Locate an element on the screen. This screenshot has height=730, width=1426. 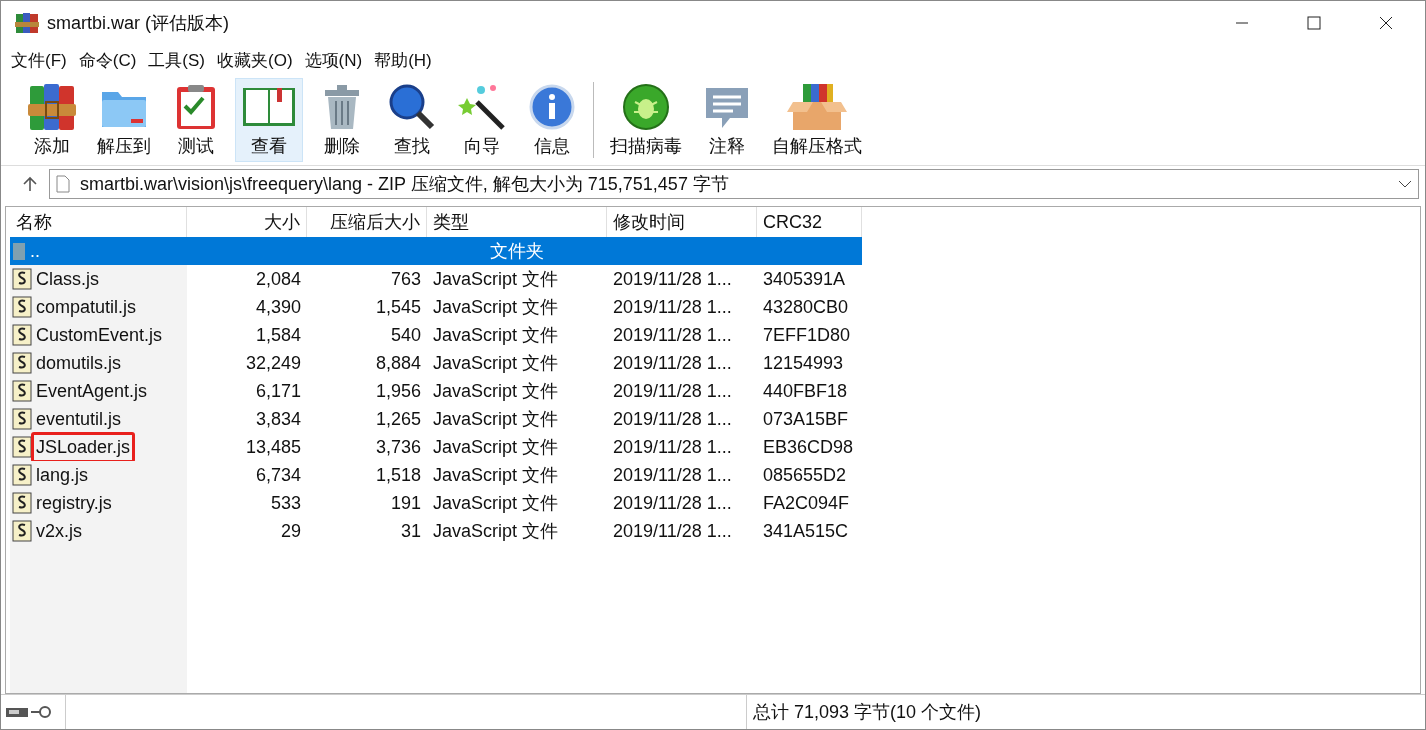
table-row: compatutil.js 4,390 1,545 JavaScript 文件 2019/11/28 1... 43280CB0 is located at coordinates (436, 307).